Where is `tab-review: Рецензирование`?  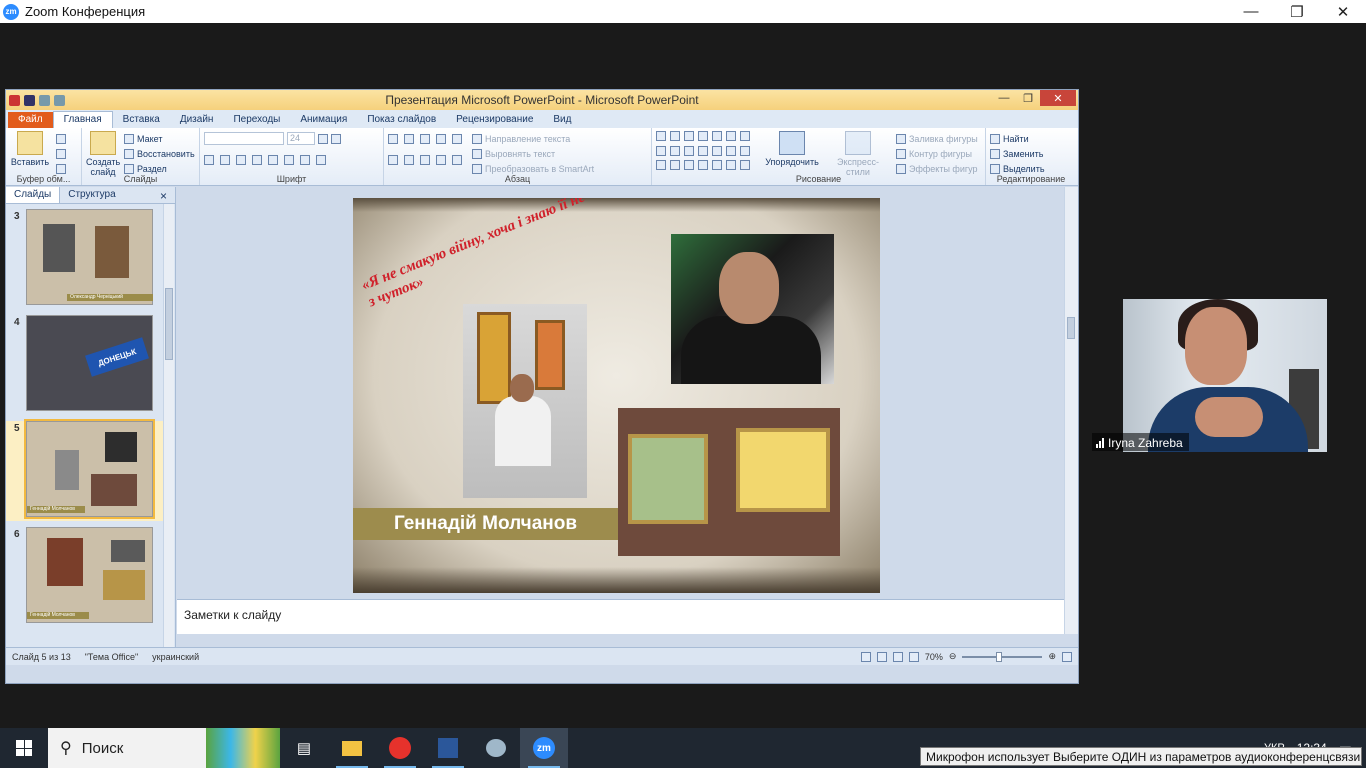 tab-review: Рецензирование is located at coordinates (494, 120).